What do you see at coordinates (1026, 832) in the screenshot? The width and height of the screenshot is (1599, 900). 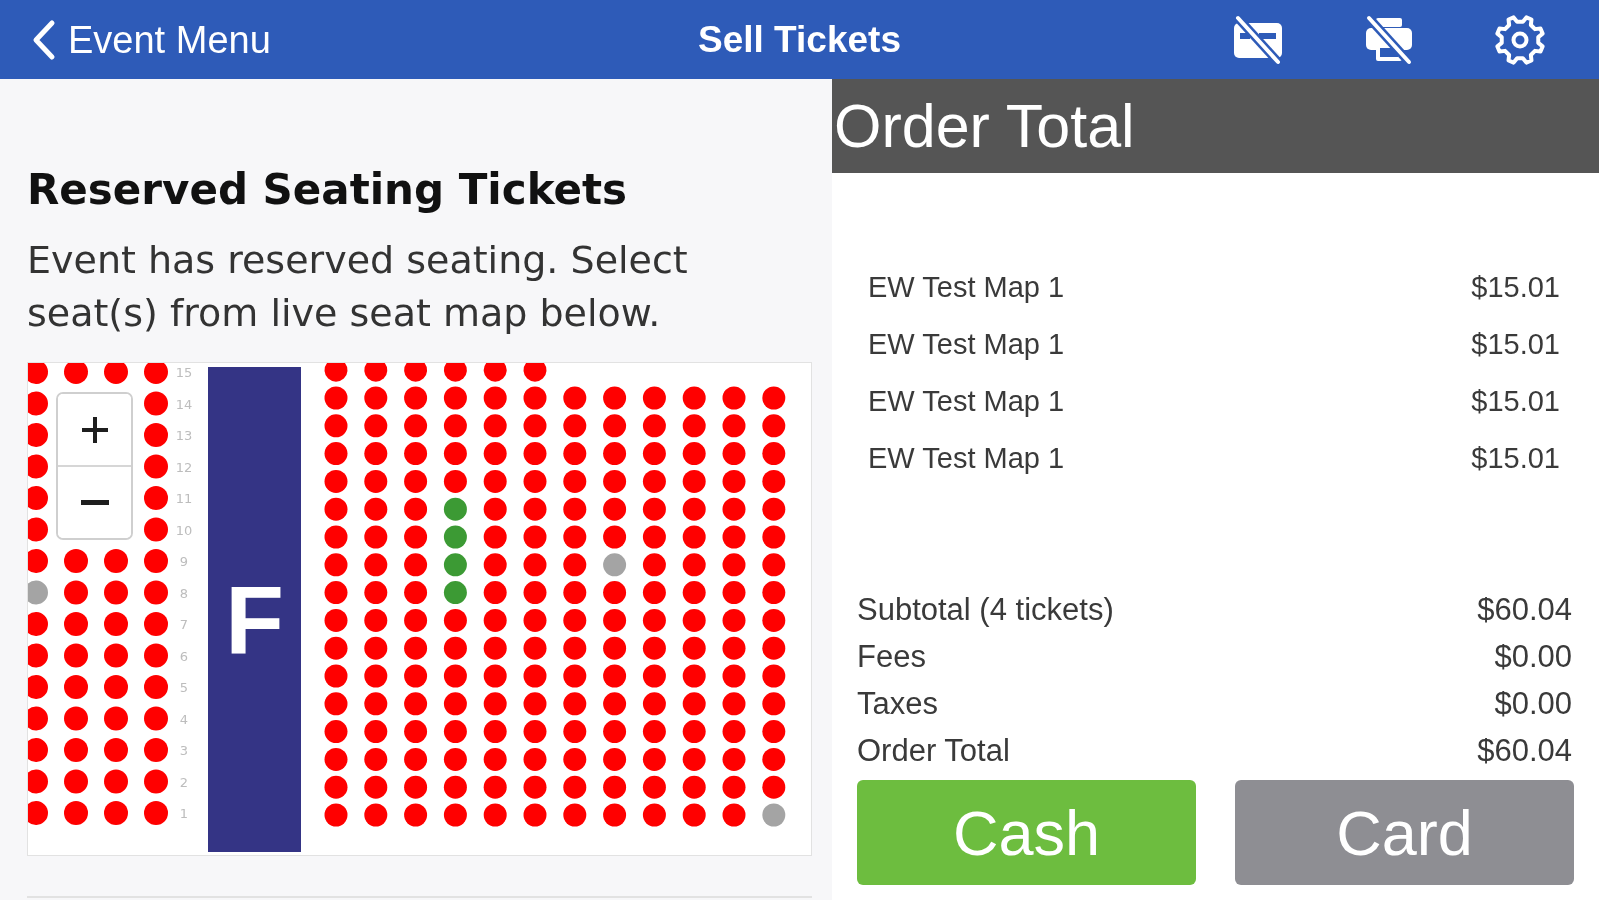 I see `cash-button: Cash` at bounding box center [1026, 832].